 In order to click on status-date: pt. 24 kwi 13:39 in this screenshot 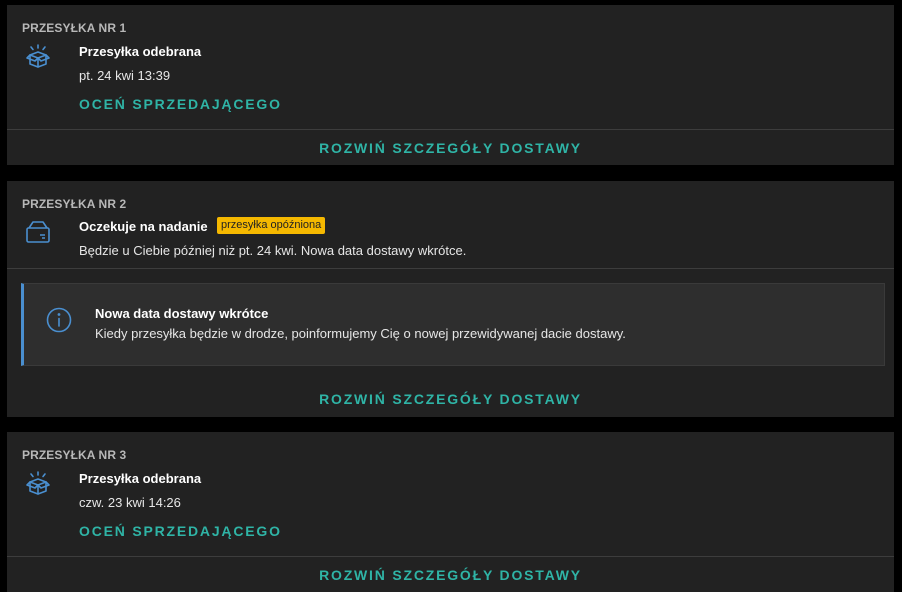, I will do `click(125, 75)`.